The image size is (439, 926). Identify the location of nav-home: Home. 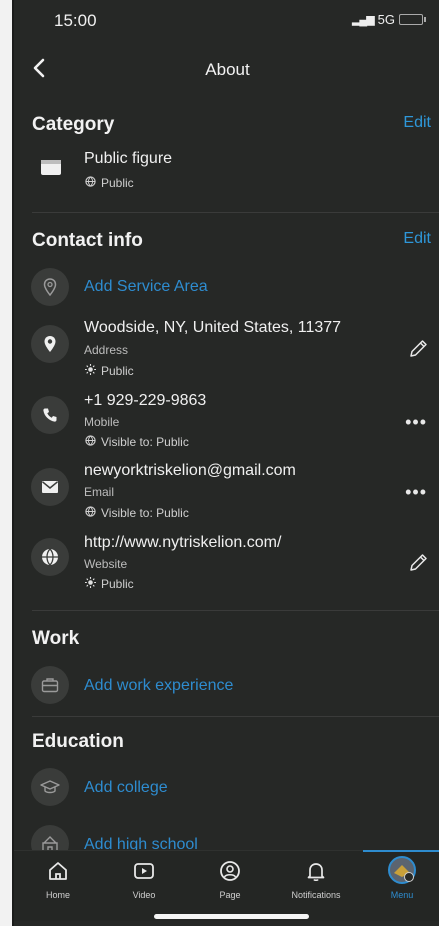
(58, 879).